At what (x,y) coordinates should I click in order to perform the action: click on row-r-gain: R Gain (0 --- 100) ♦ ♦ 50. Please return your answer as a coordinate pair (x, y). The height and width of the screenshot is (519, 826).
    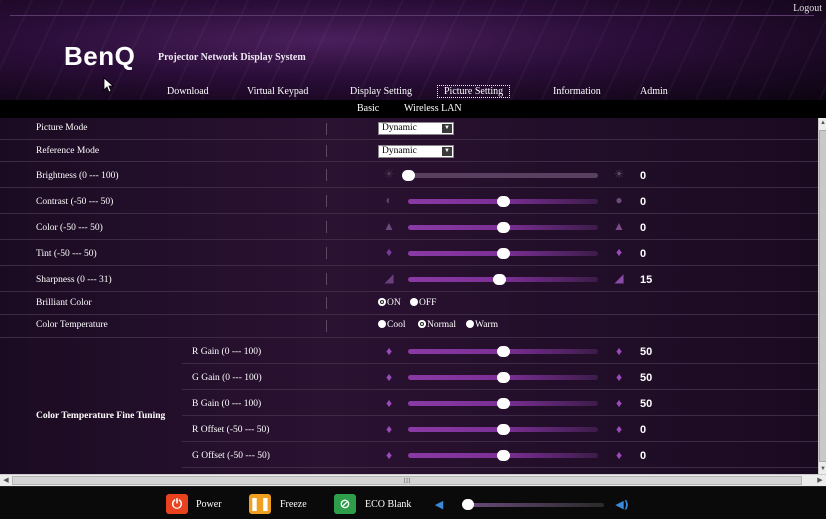
    Looking at the image, I should click on (500, 351).